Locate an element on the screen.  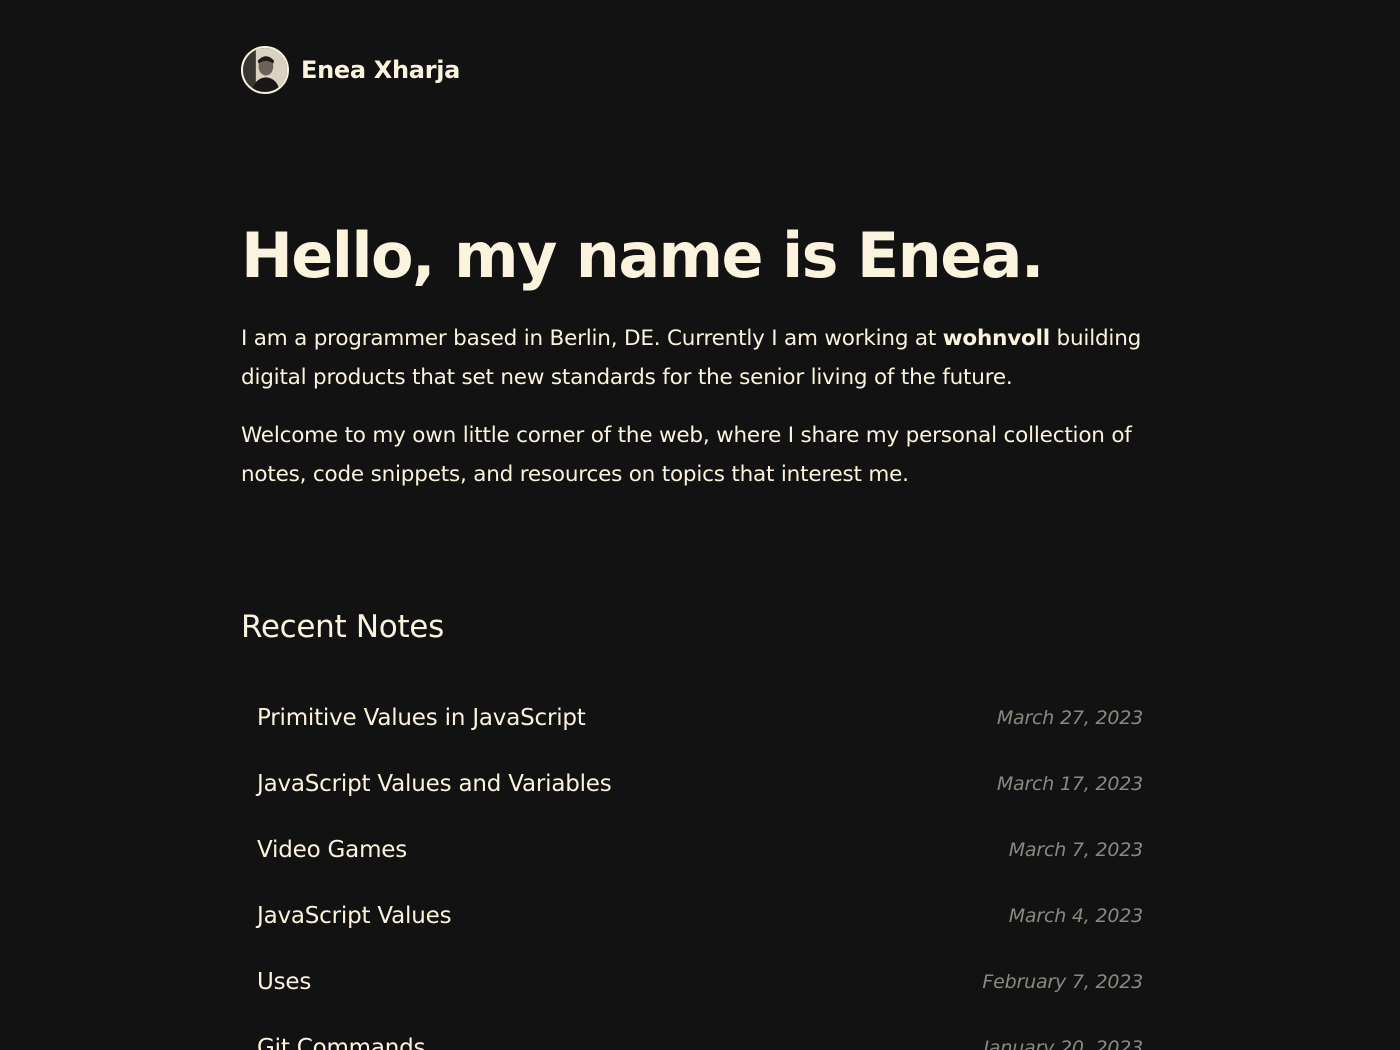
note-date: February 7, 2023 is located at coordinates (1062, 981).